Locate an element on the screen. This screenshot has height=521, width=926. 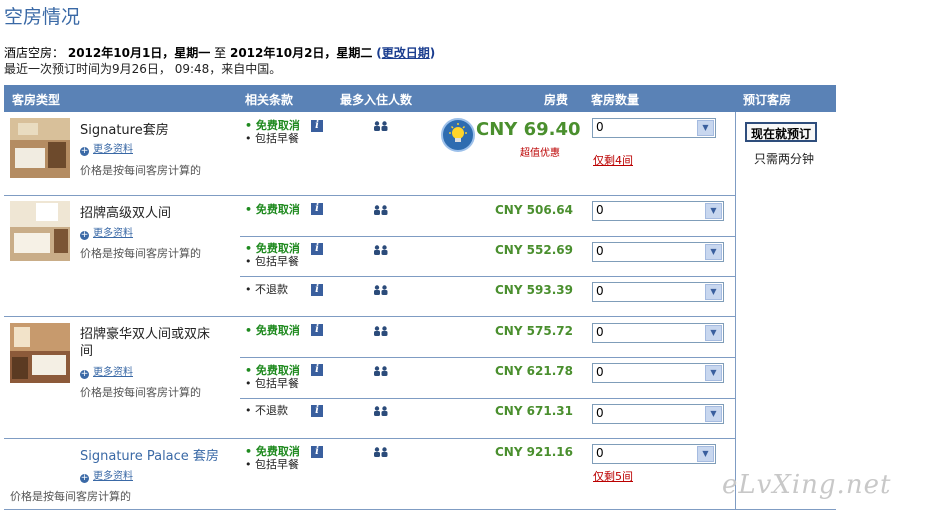
header-book: 预订客房 is located at coordinates (767, 100).